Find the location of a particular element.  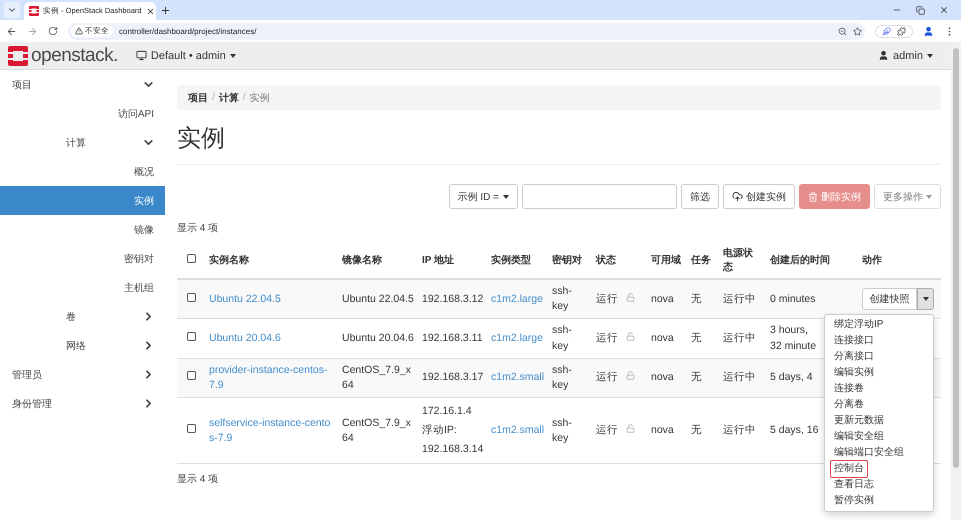

sidebar-item: 访问API is located at coordinates (82, 113).